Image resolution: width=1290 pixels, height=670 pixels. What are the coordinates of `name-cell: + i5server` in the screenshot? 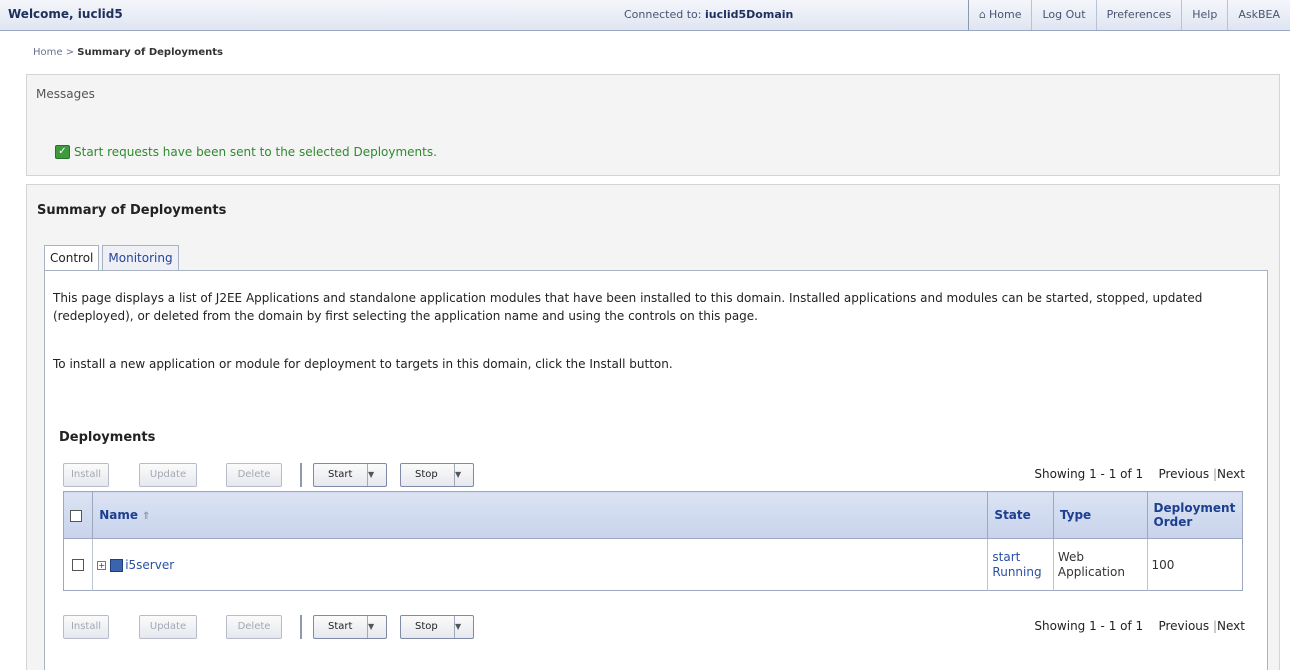 It's located at (540, 564).